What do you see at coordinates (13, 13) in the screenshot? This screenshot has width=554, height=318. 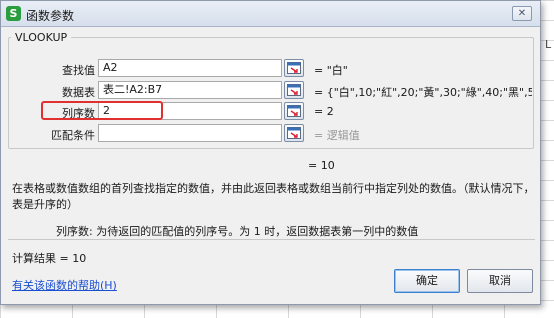 I see `wps-app-icon: S` at bounding box center [13, 13].